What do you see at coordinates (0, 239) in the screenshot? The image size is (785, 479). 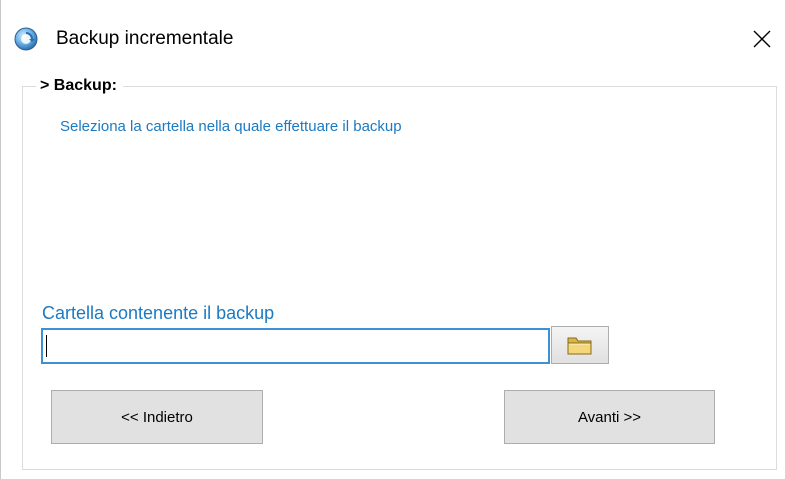 I see `window-border` at bounding box center [0, 239].